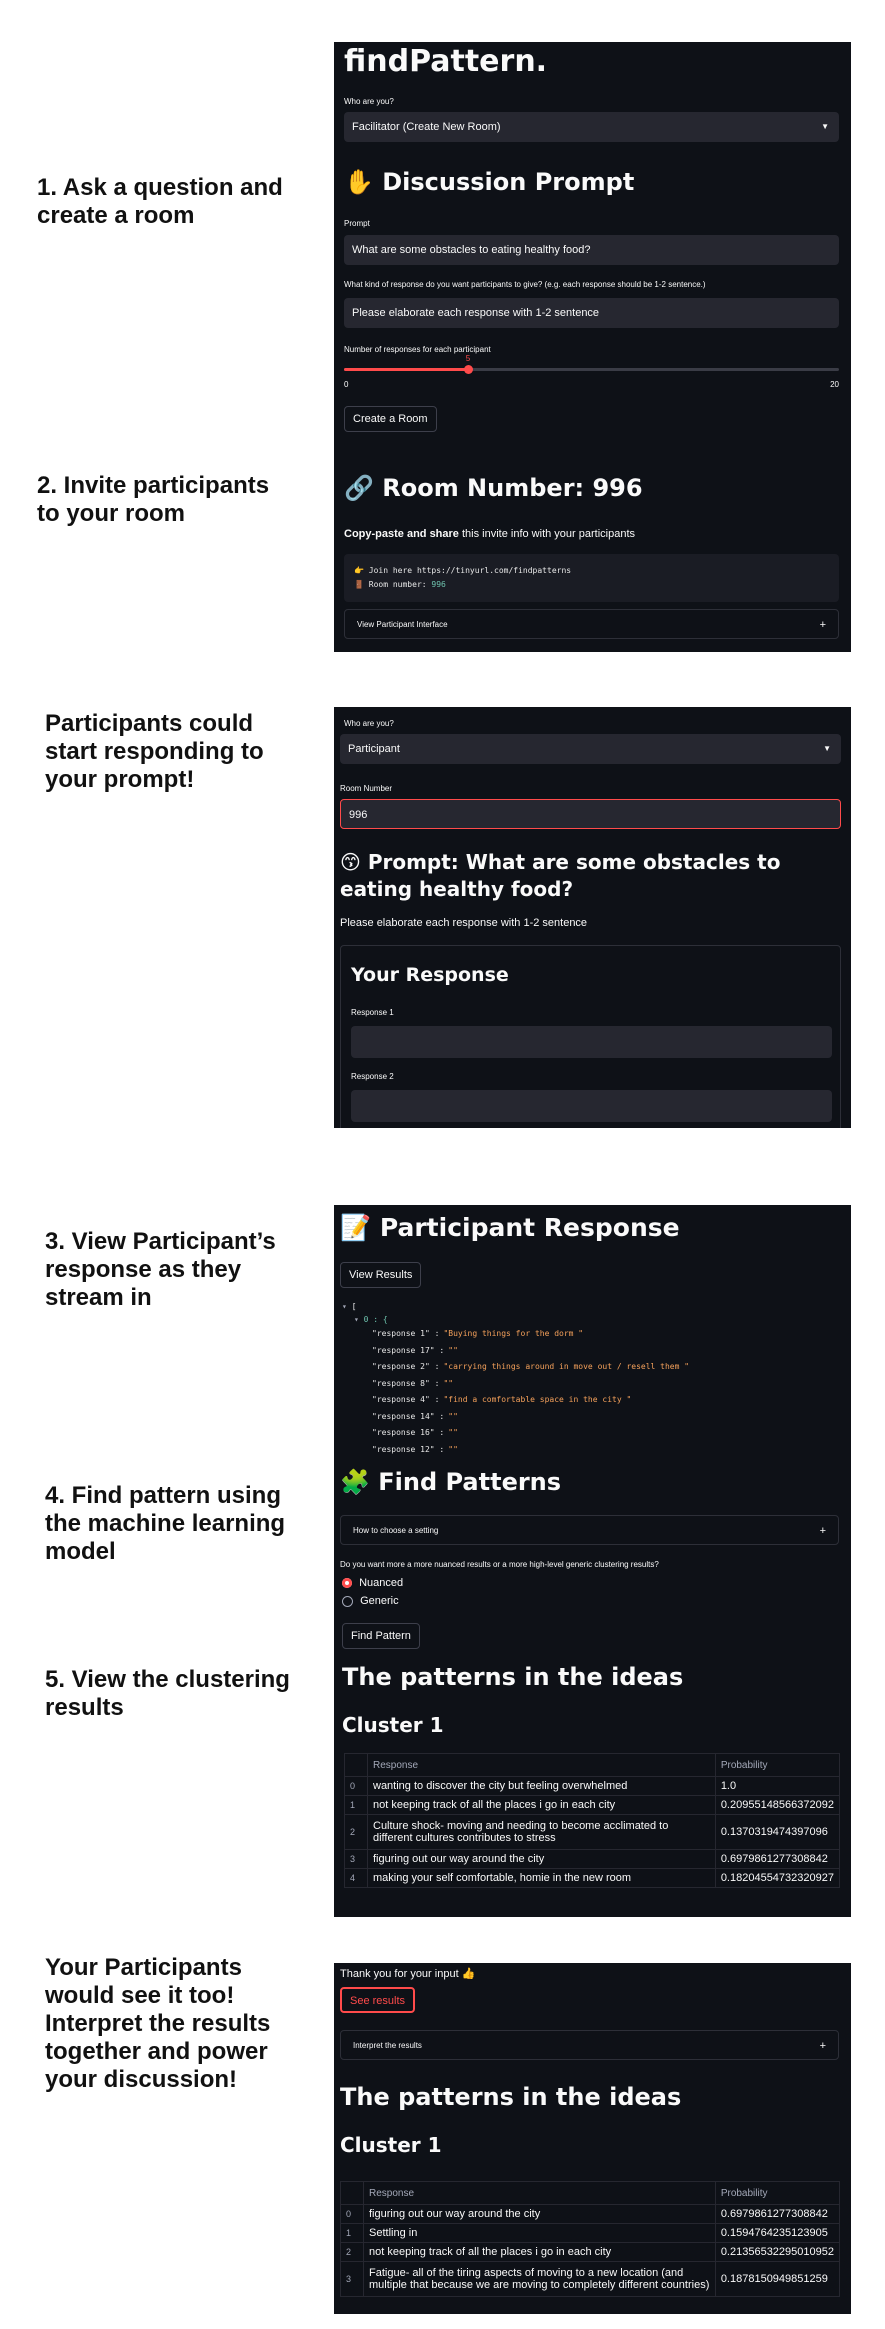 This screenshot has height=2329, width=885. I want to click on radio-nuanced: Nuanced, so click(372, 1584).